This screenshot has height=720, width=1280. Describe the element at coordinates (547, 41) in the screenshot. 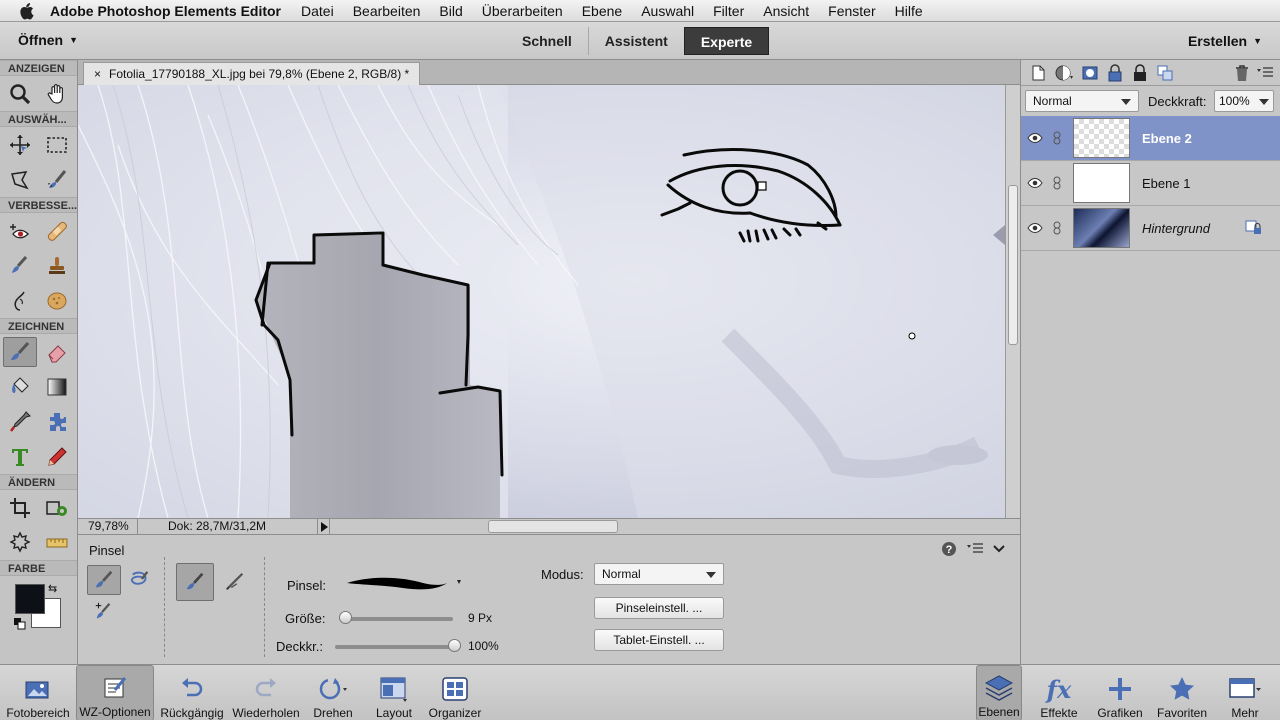

I see `mode-schnell: Schnell` at that location.